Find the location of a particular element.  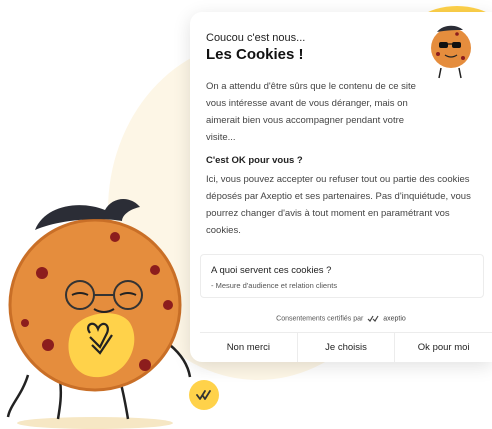

certification-brand: axeptio is located at coordinates (394, 318).